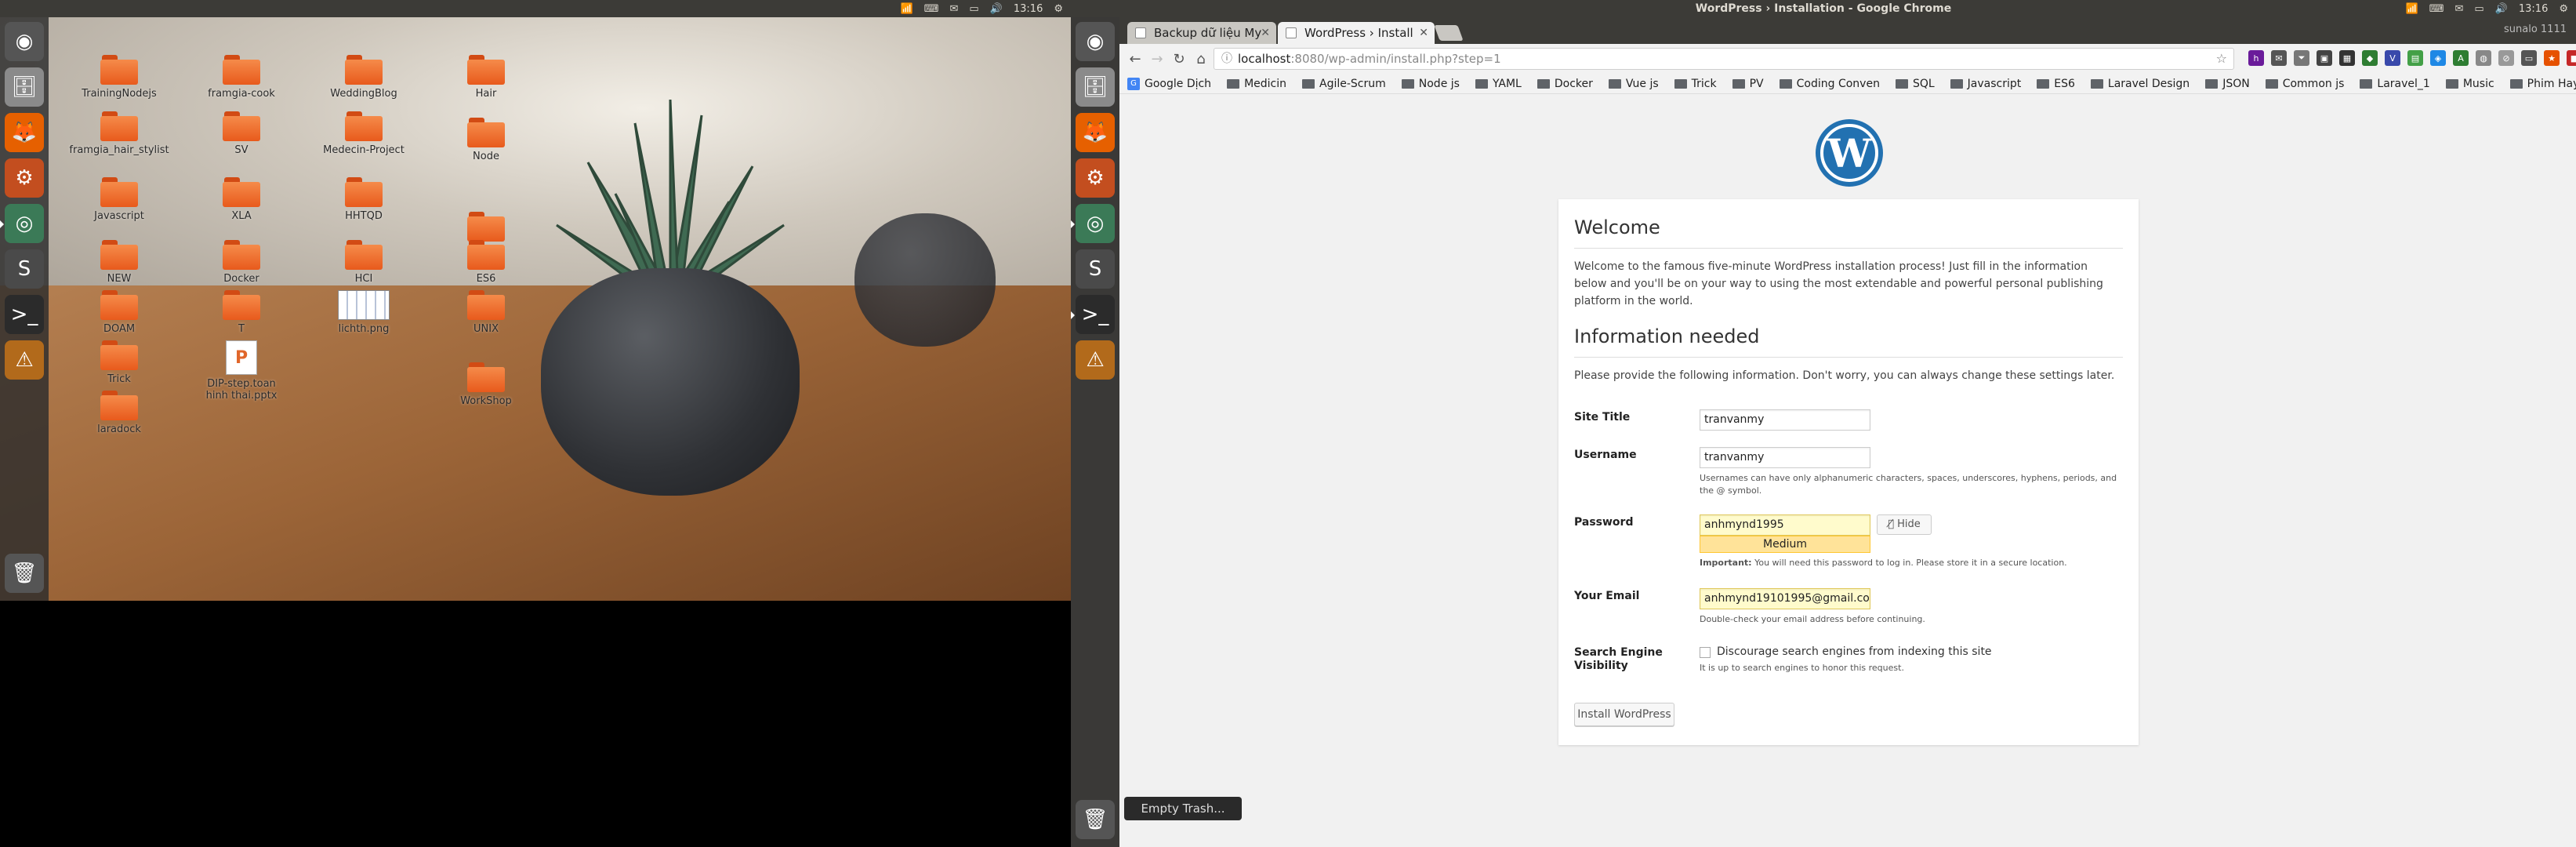  I want to click on extension-green-icon: ▤, so click(2415, 58).